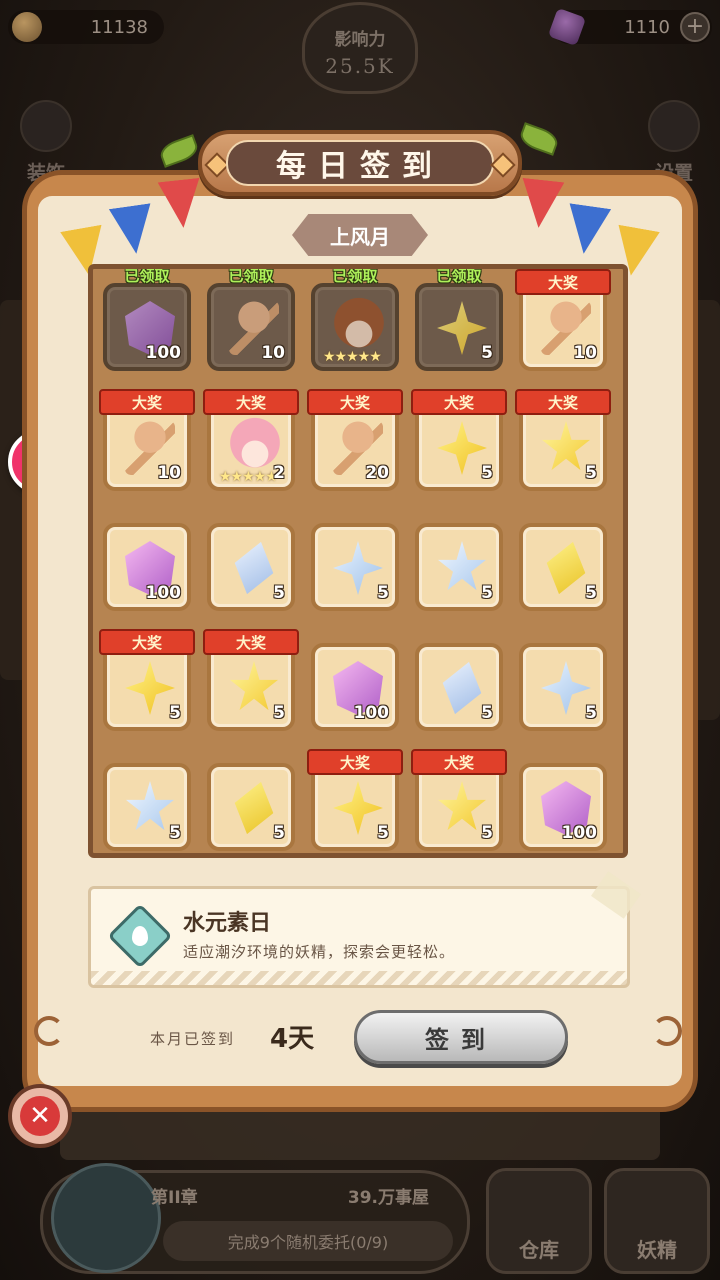  Describe the element at coordinates (459, 567) in the screenshot. I see `reward-cell-day-14: 5` at that location.